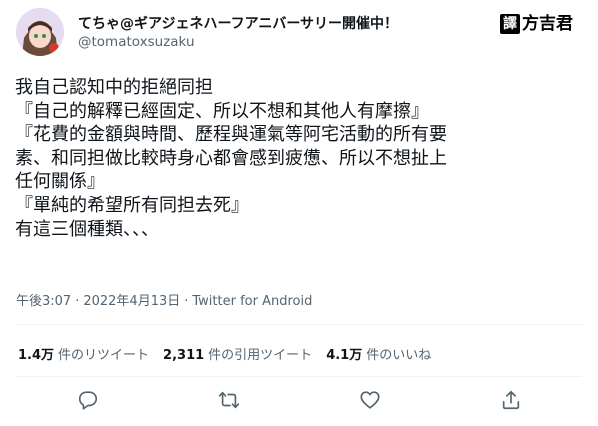 This screenshot has width=598, height=426. Describe the element at coordinates (547, 24) in the screenshot. I see `watermark-name: 方吉君` at that location.